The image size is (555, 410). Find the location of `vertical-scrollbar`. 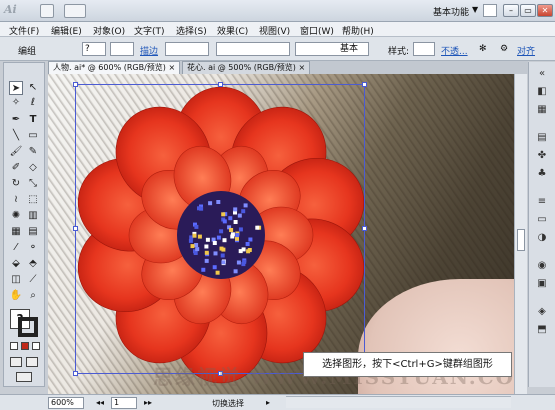

vertical-scrollbar is located at coordinates (520, 234).